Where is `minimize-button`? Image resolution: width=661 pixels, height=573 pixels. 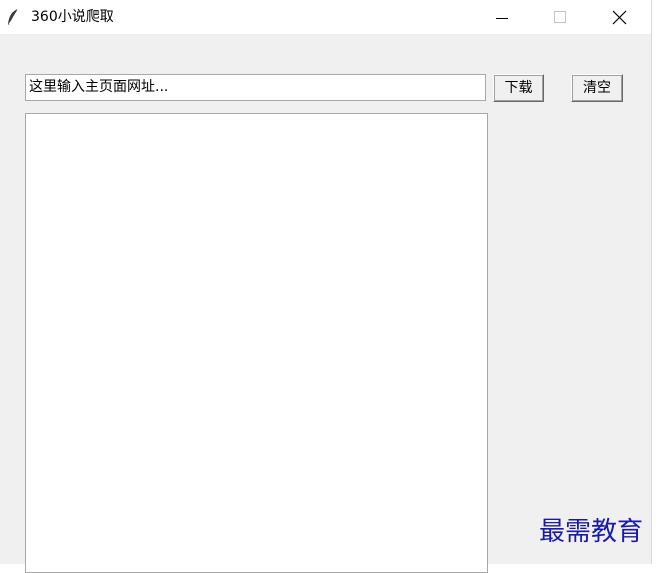 minimize-button is located at coordinates (506, 17).